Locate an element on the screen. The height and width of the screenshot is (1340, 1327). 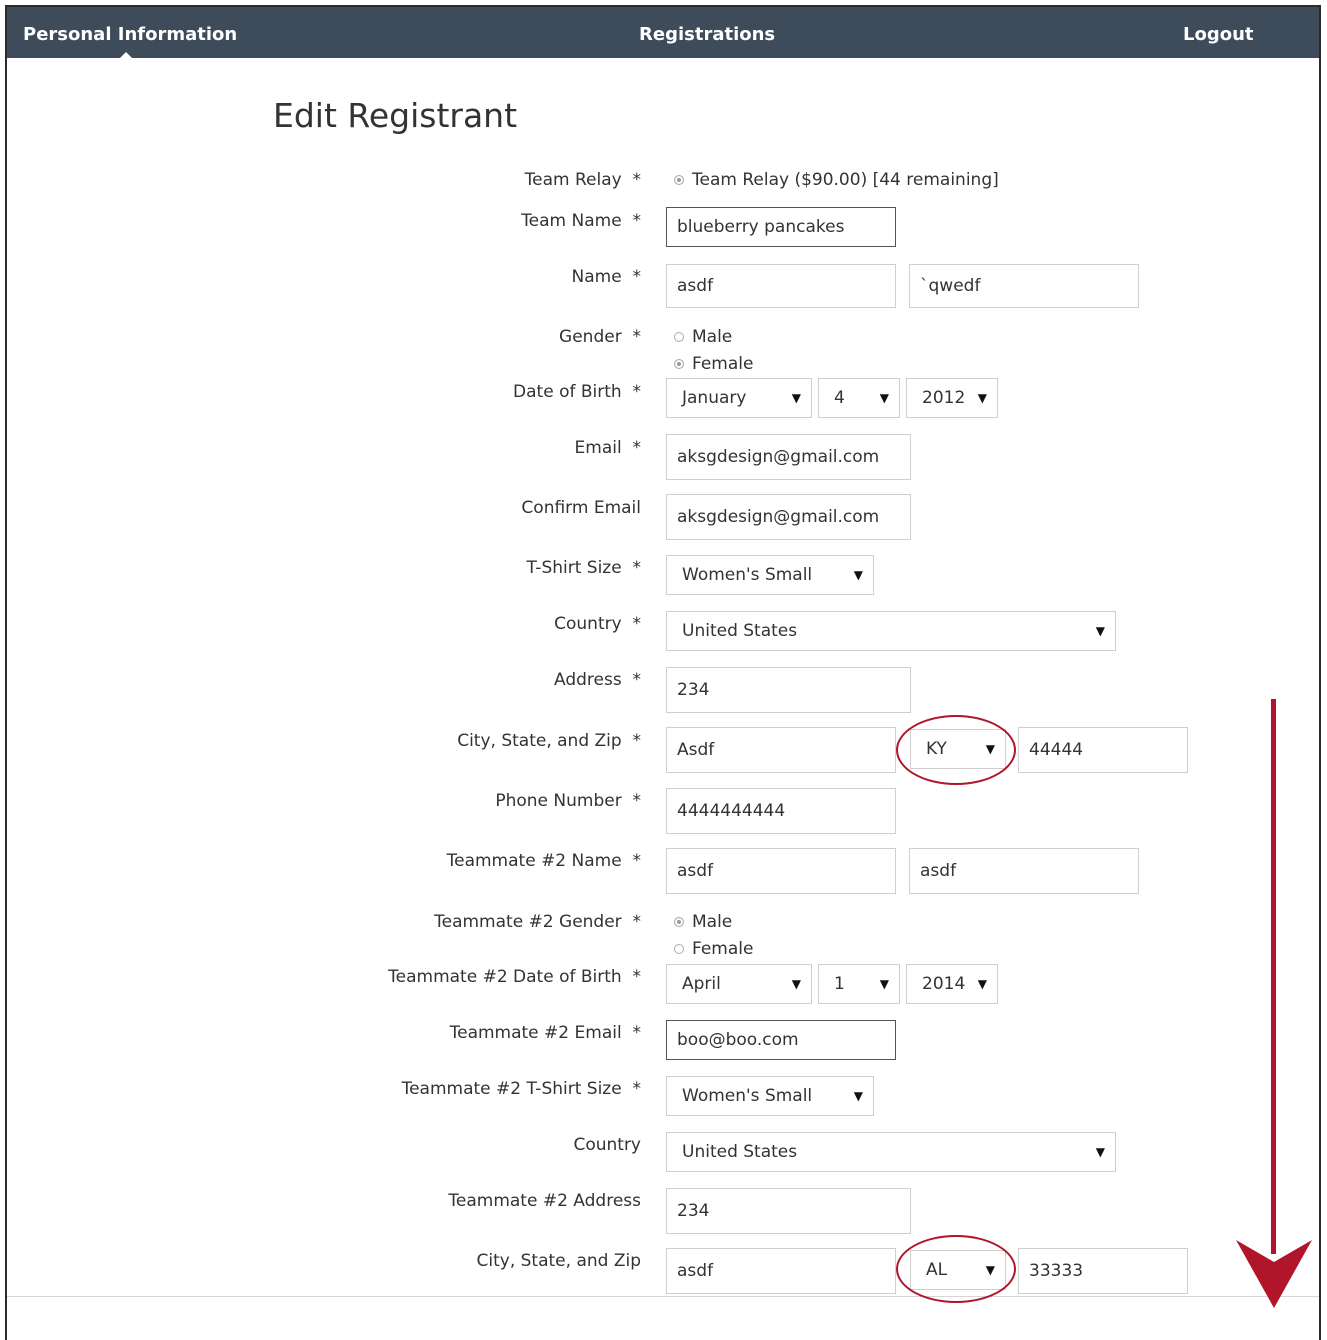
label-teammate2-tshirt-size: Teammate #2 T-Shirt Size * is located at coordinates (521, 1089).